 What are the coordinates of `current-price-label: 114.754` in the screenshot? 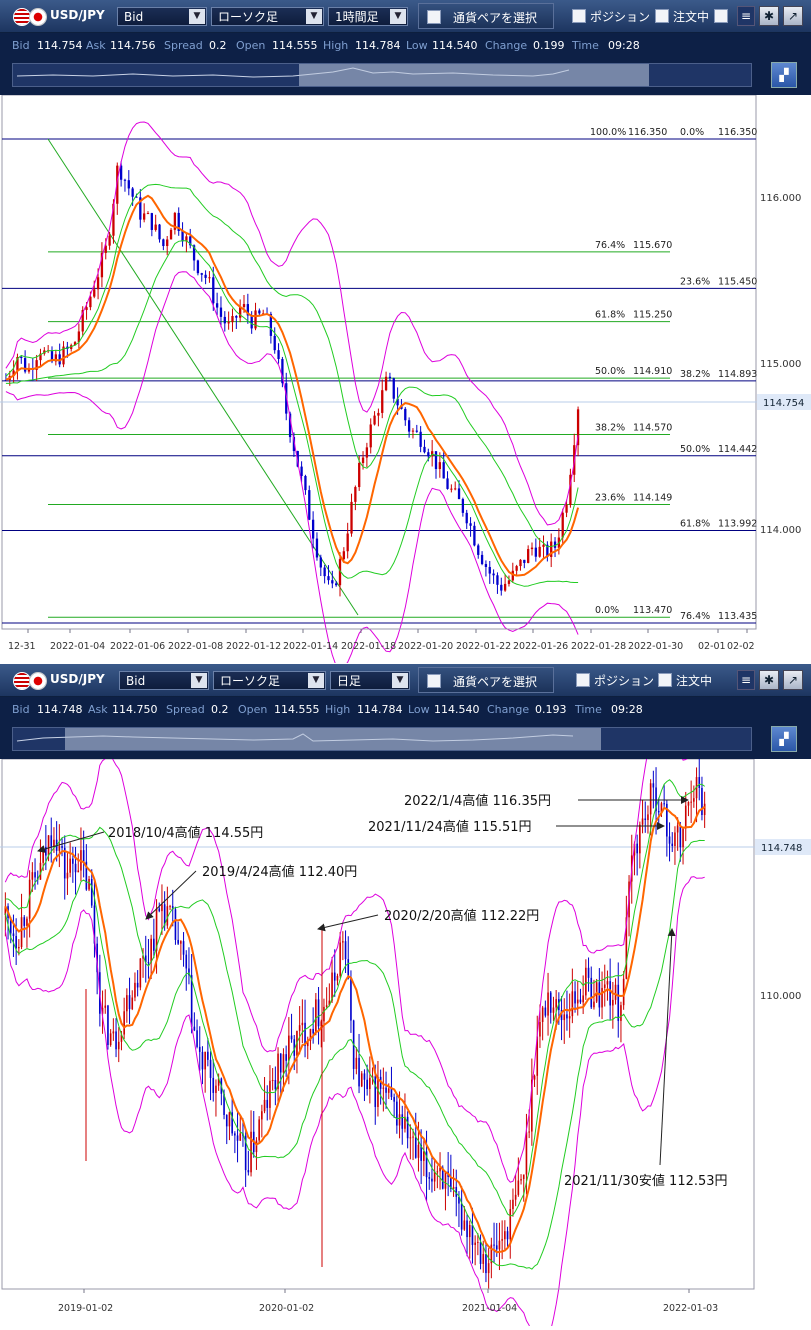 It's located at (783, 403).